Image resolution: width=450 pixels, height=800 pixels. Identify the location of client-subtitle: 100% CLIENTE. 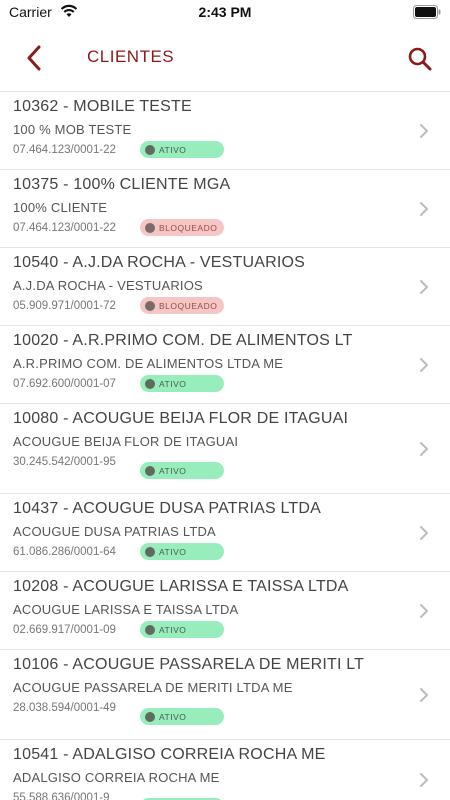
(60, 207).